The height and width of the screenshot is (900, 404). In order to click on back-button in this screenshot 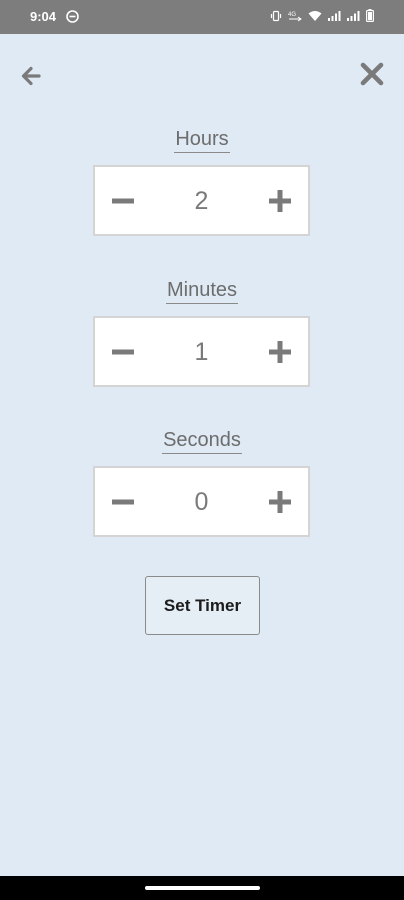, I will do `click(32, 76)`.